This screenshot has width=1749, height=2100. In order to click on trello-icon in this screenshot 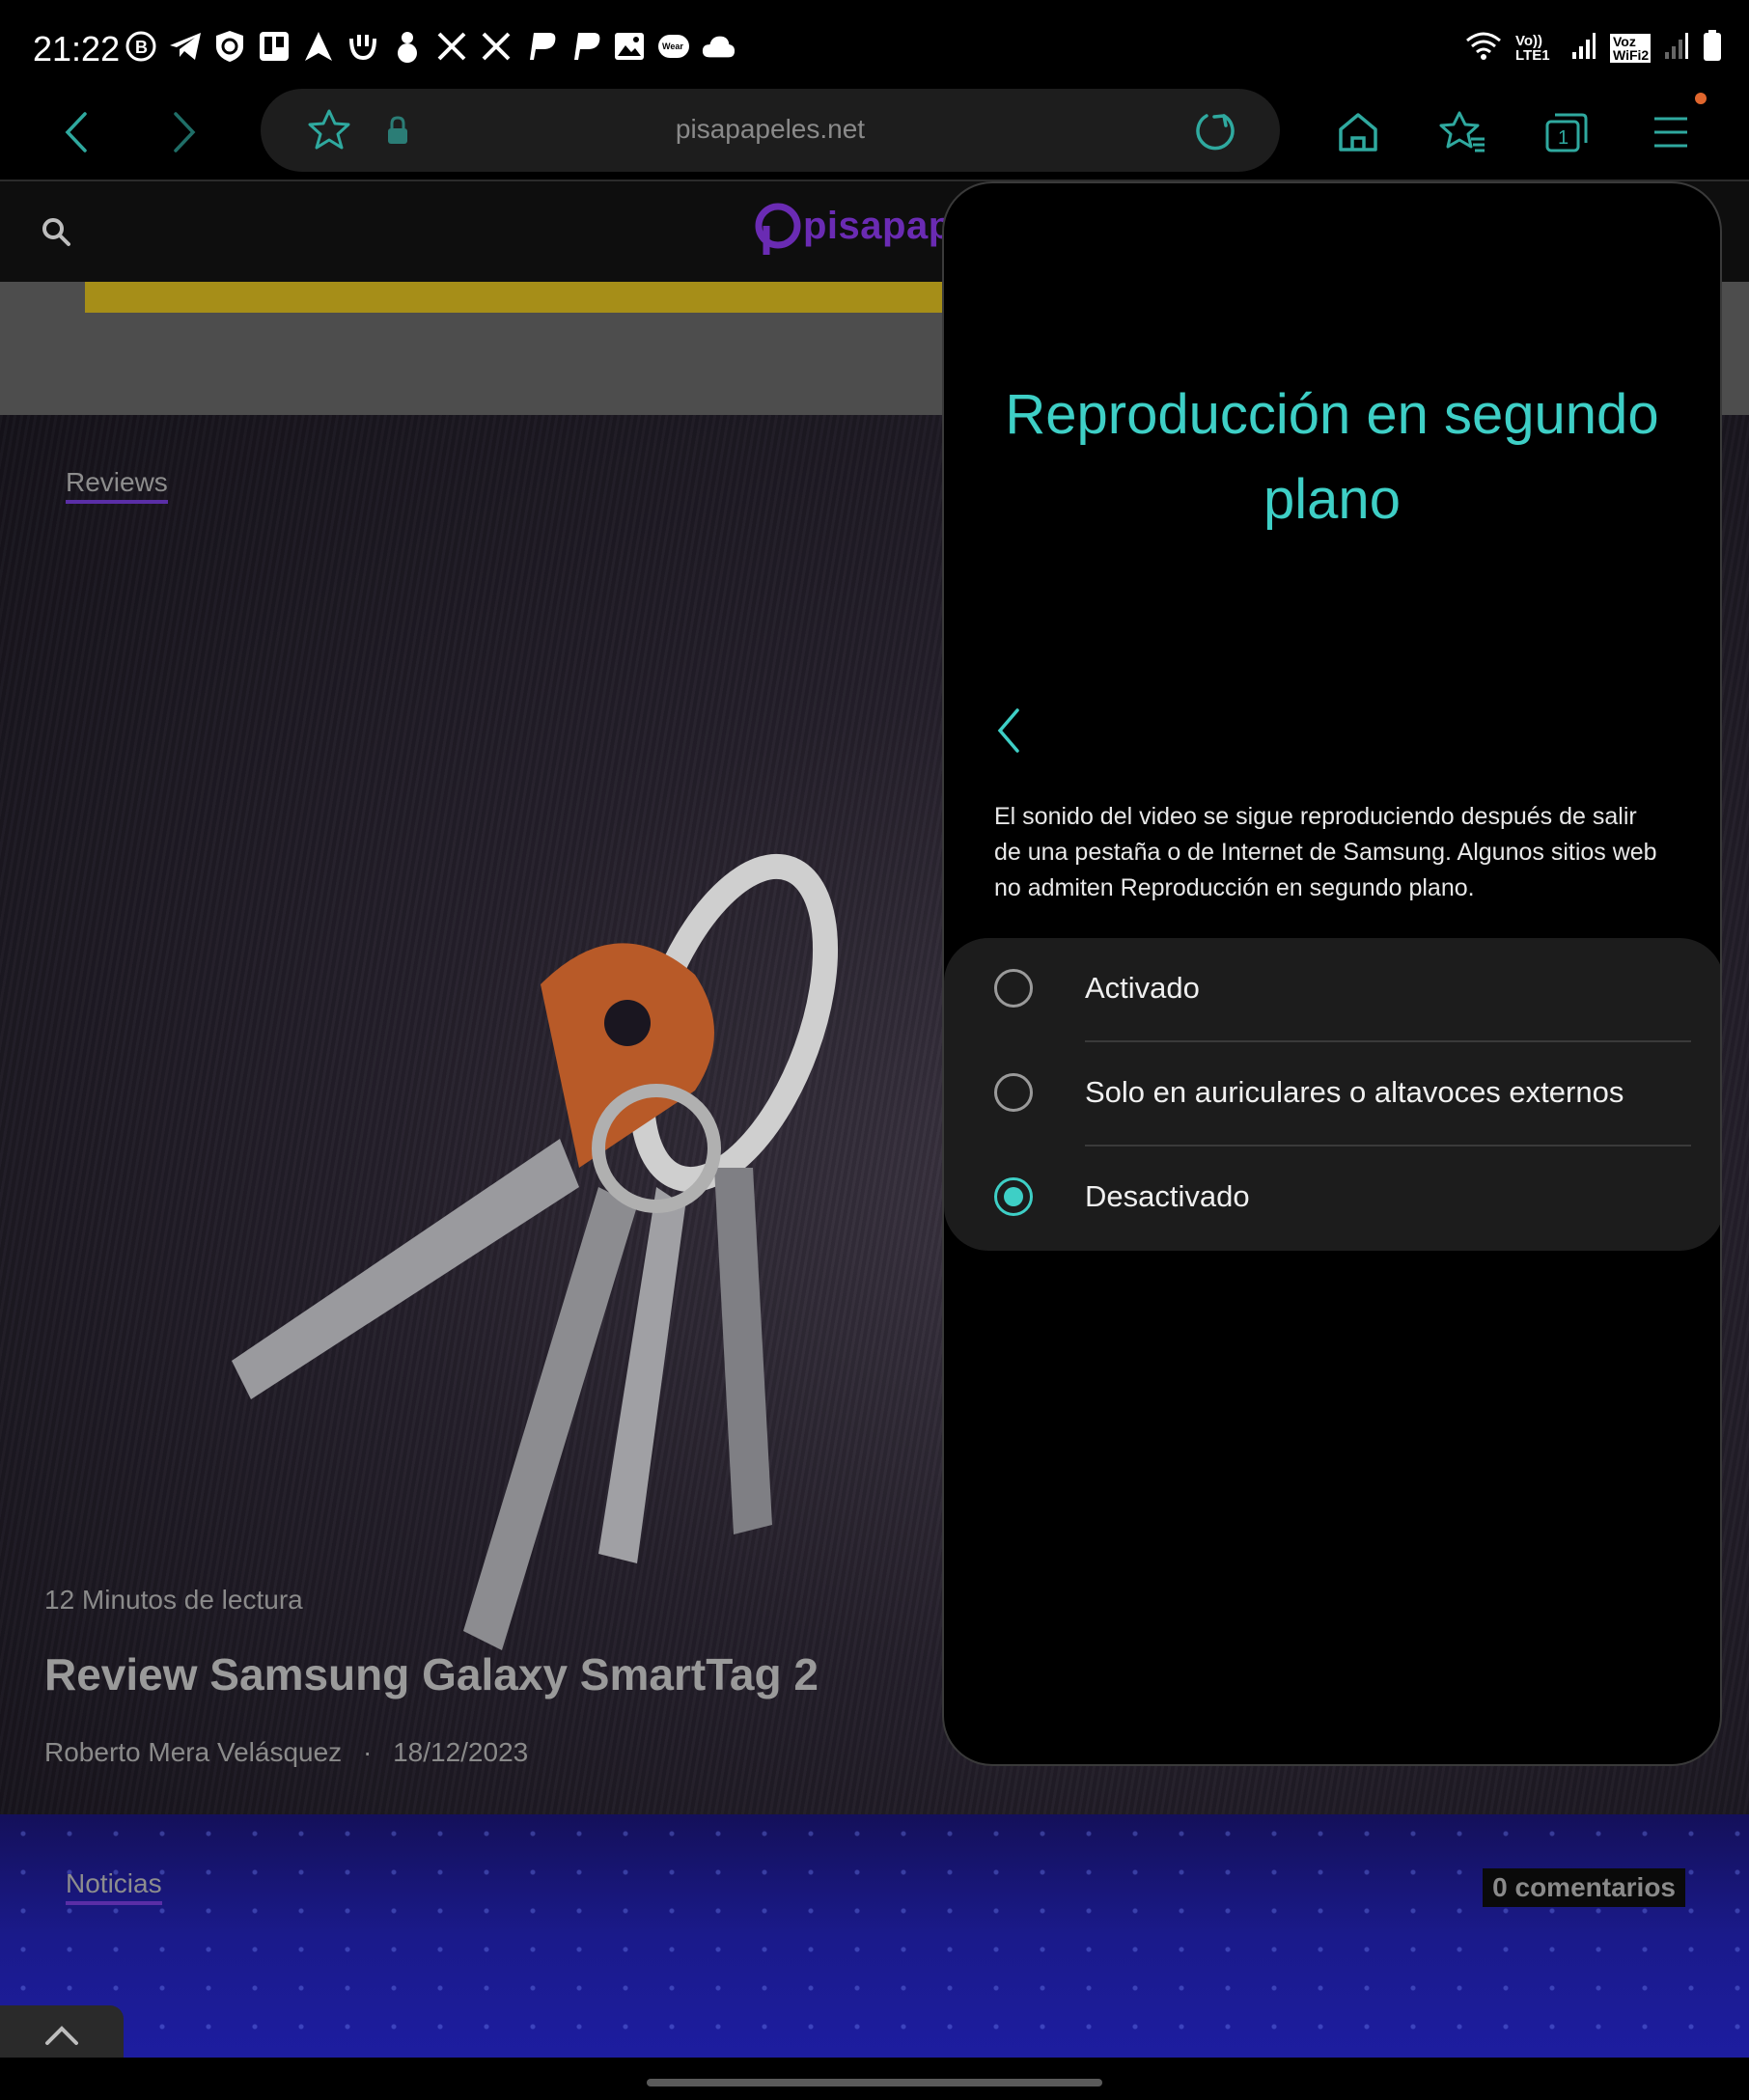, I will do `click(274, 46)`.